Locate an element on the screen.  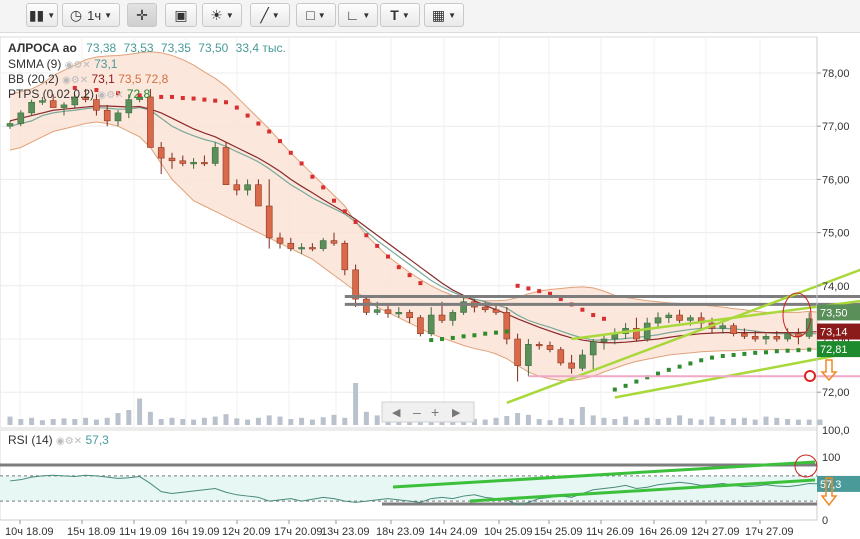
y-tick-label: 78,00 is located at coordinates (836, 74).